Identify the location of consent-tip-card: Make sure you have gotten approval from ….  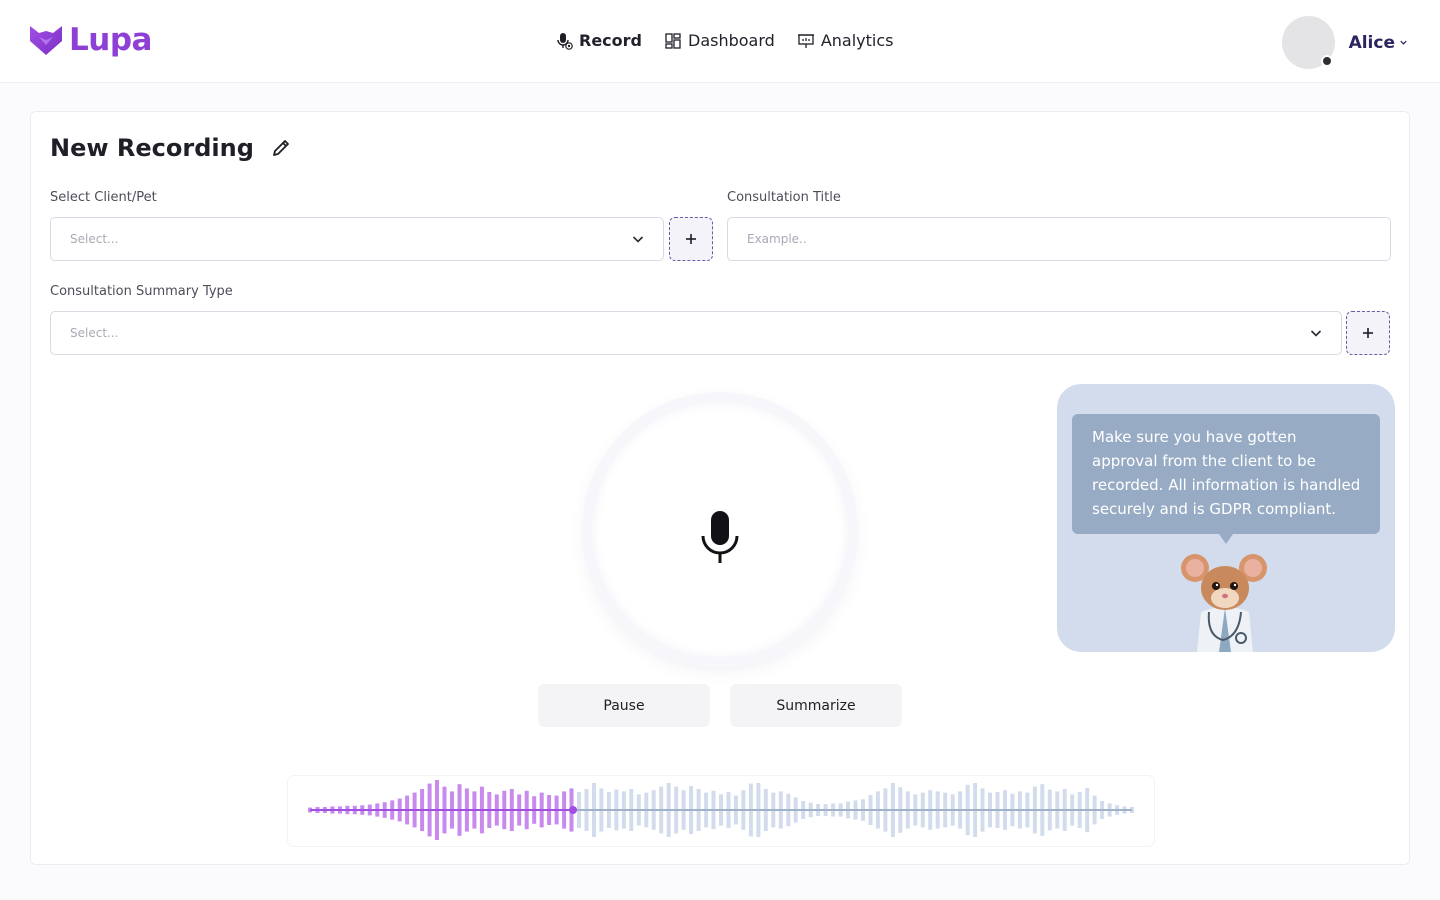
(1226, 518).